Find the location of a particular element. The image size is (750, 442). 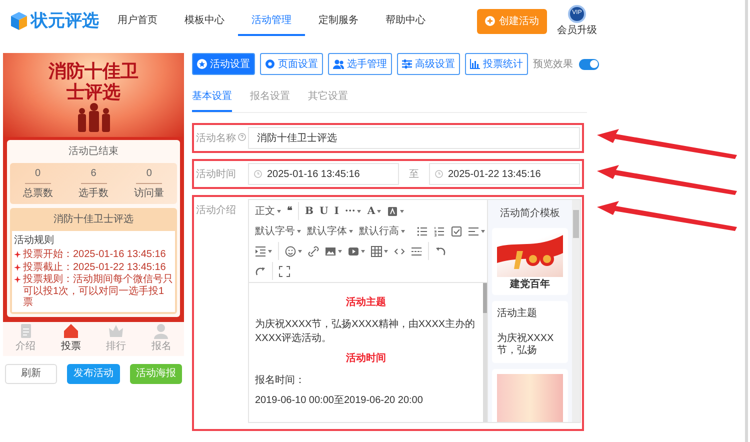

nav-tab: 活动管理 is located at coordinates (271, 21).